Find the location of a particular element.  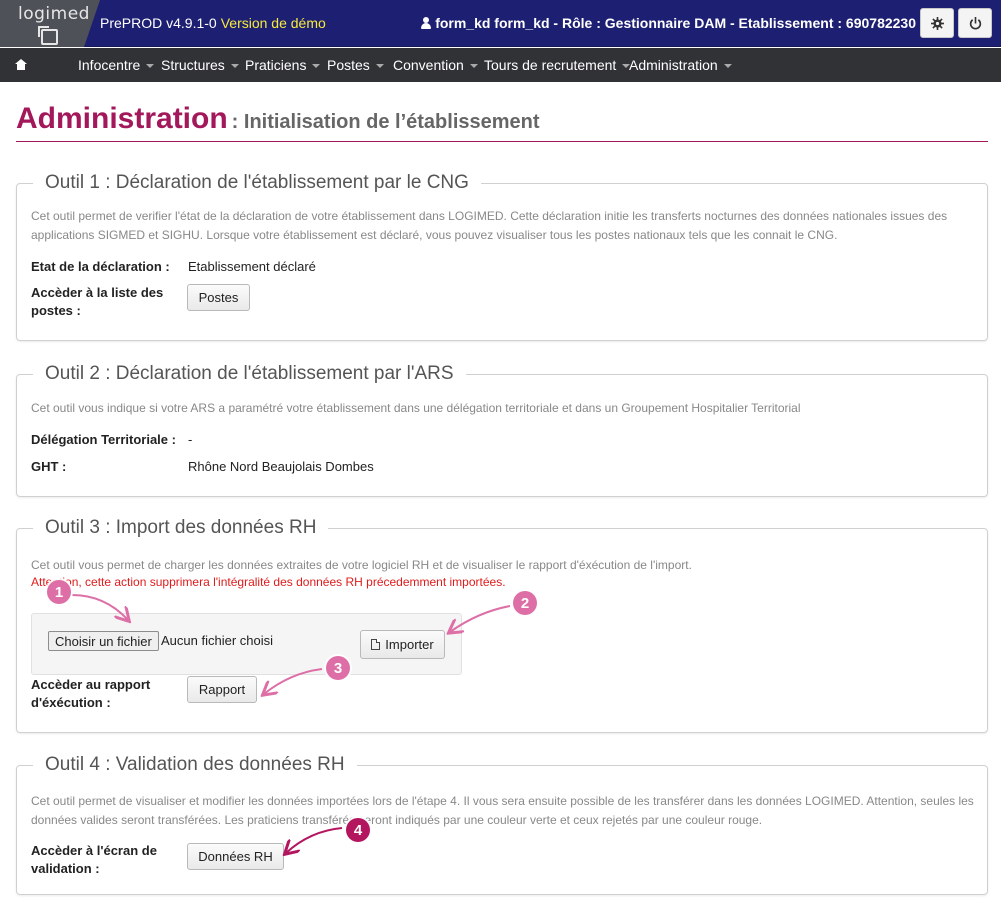

callout-4: 4 is located at coordinates (358, 830).